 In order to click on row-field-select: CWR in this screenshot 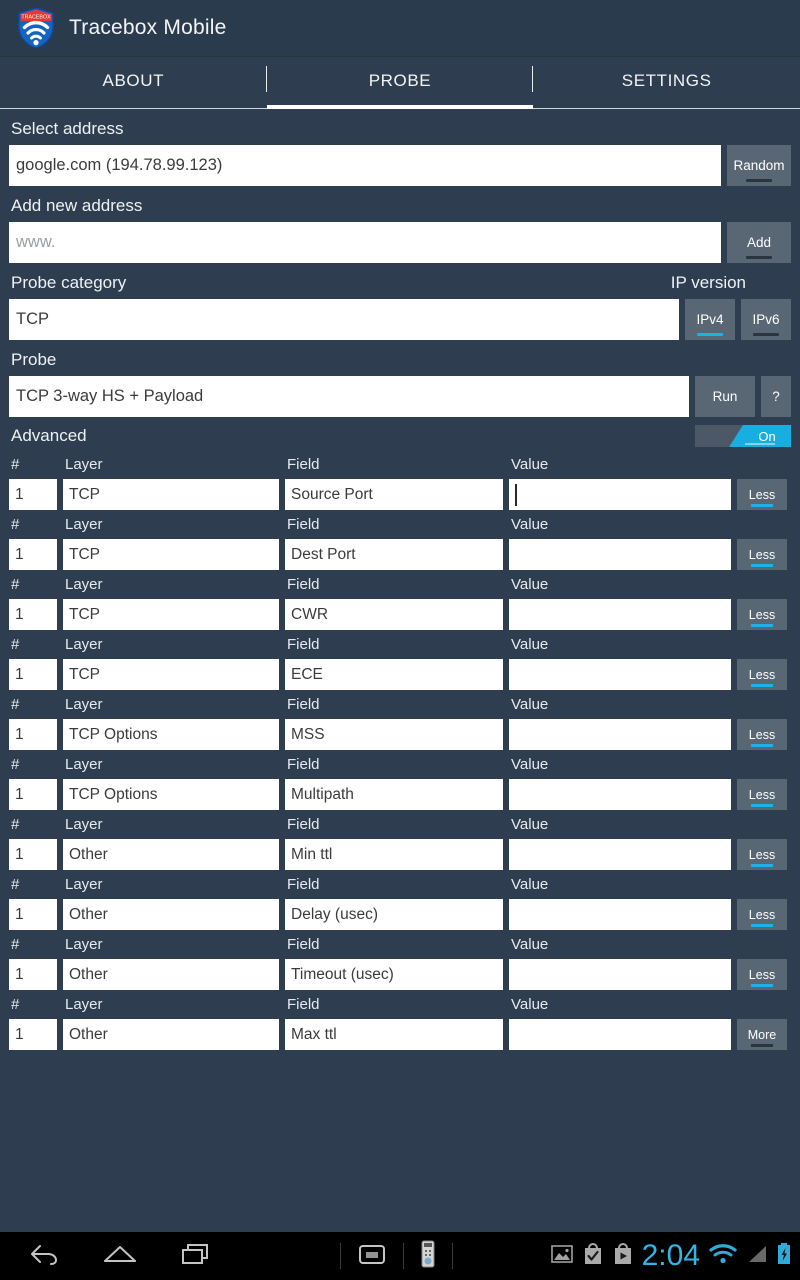, I will do `click(394, 614)`.